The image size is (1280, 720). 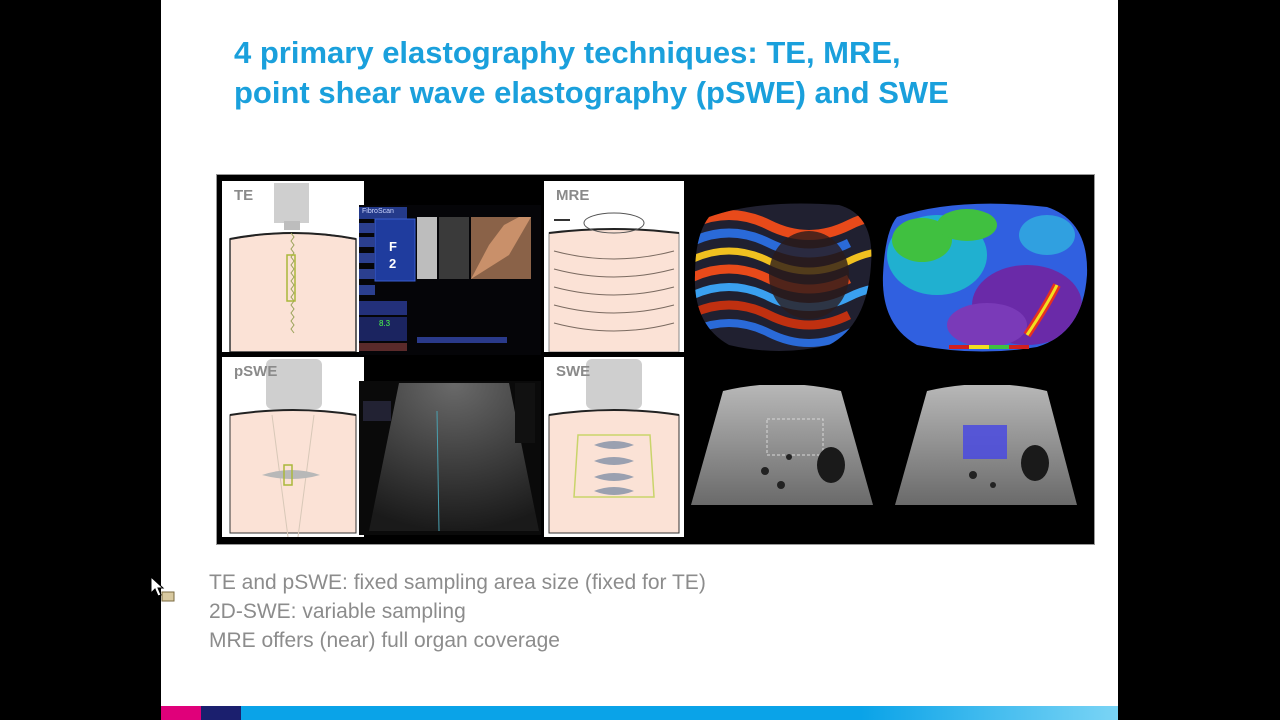 I want to click on fibroscan-screen: FibroScan F 2 8.3, so click(x=450, y=280).